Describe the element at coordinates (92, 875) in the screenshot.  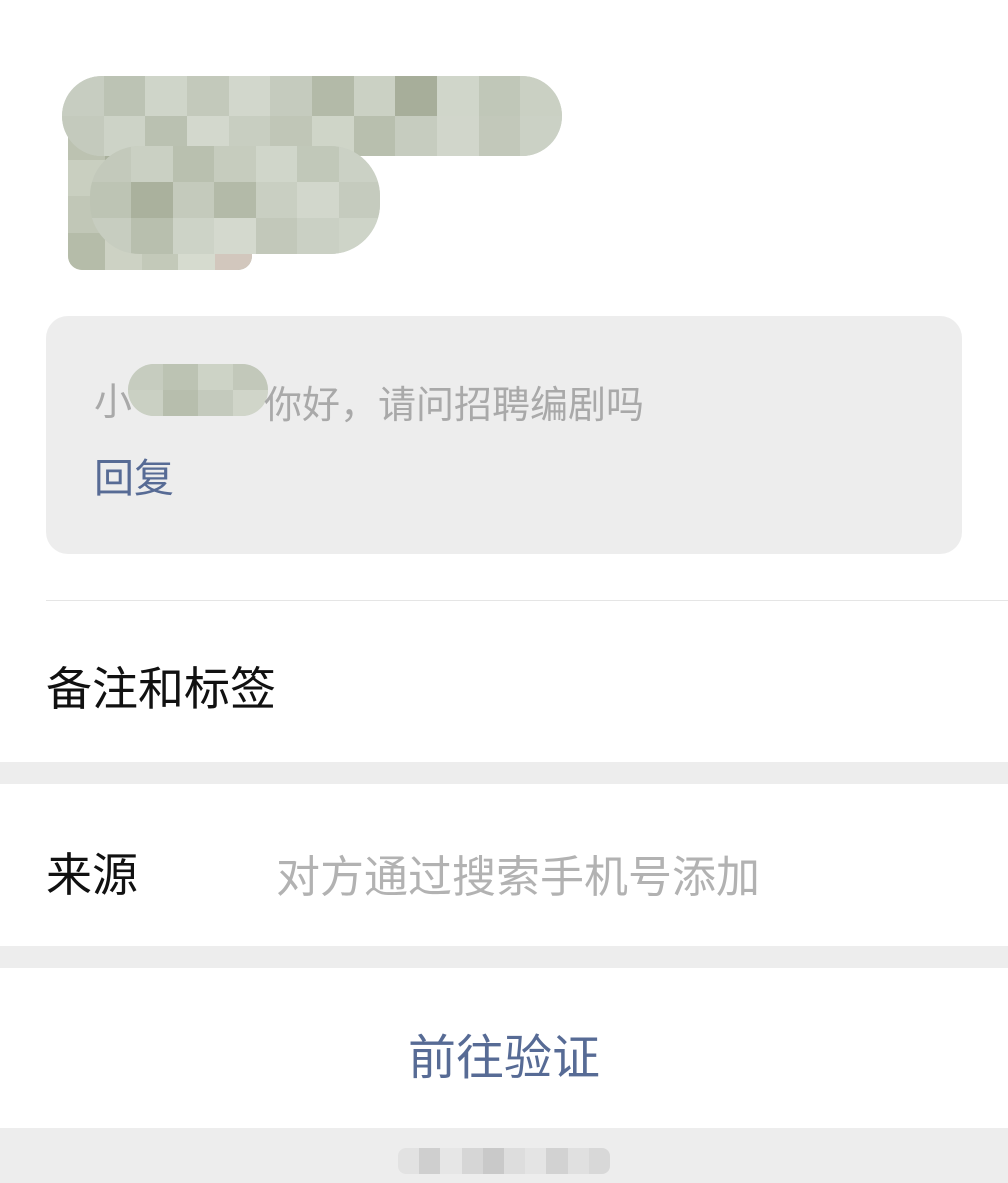
I see `source-label: 来源` at that location.